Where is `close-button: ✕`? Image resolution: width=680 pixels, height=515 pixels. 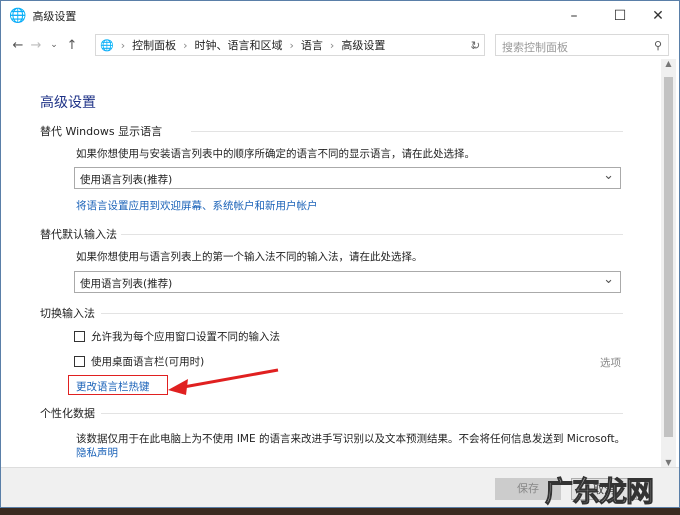
close-button: ✕ is located at coordinates (657, 16).